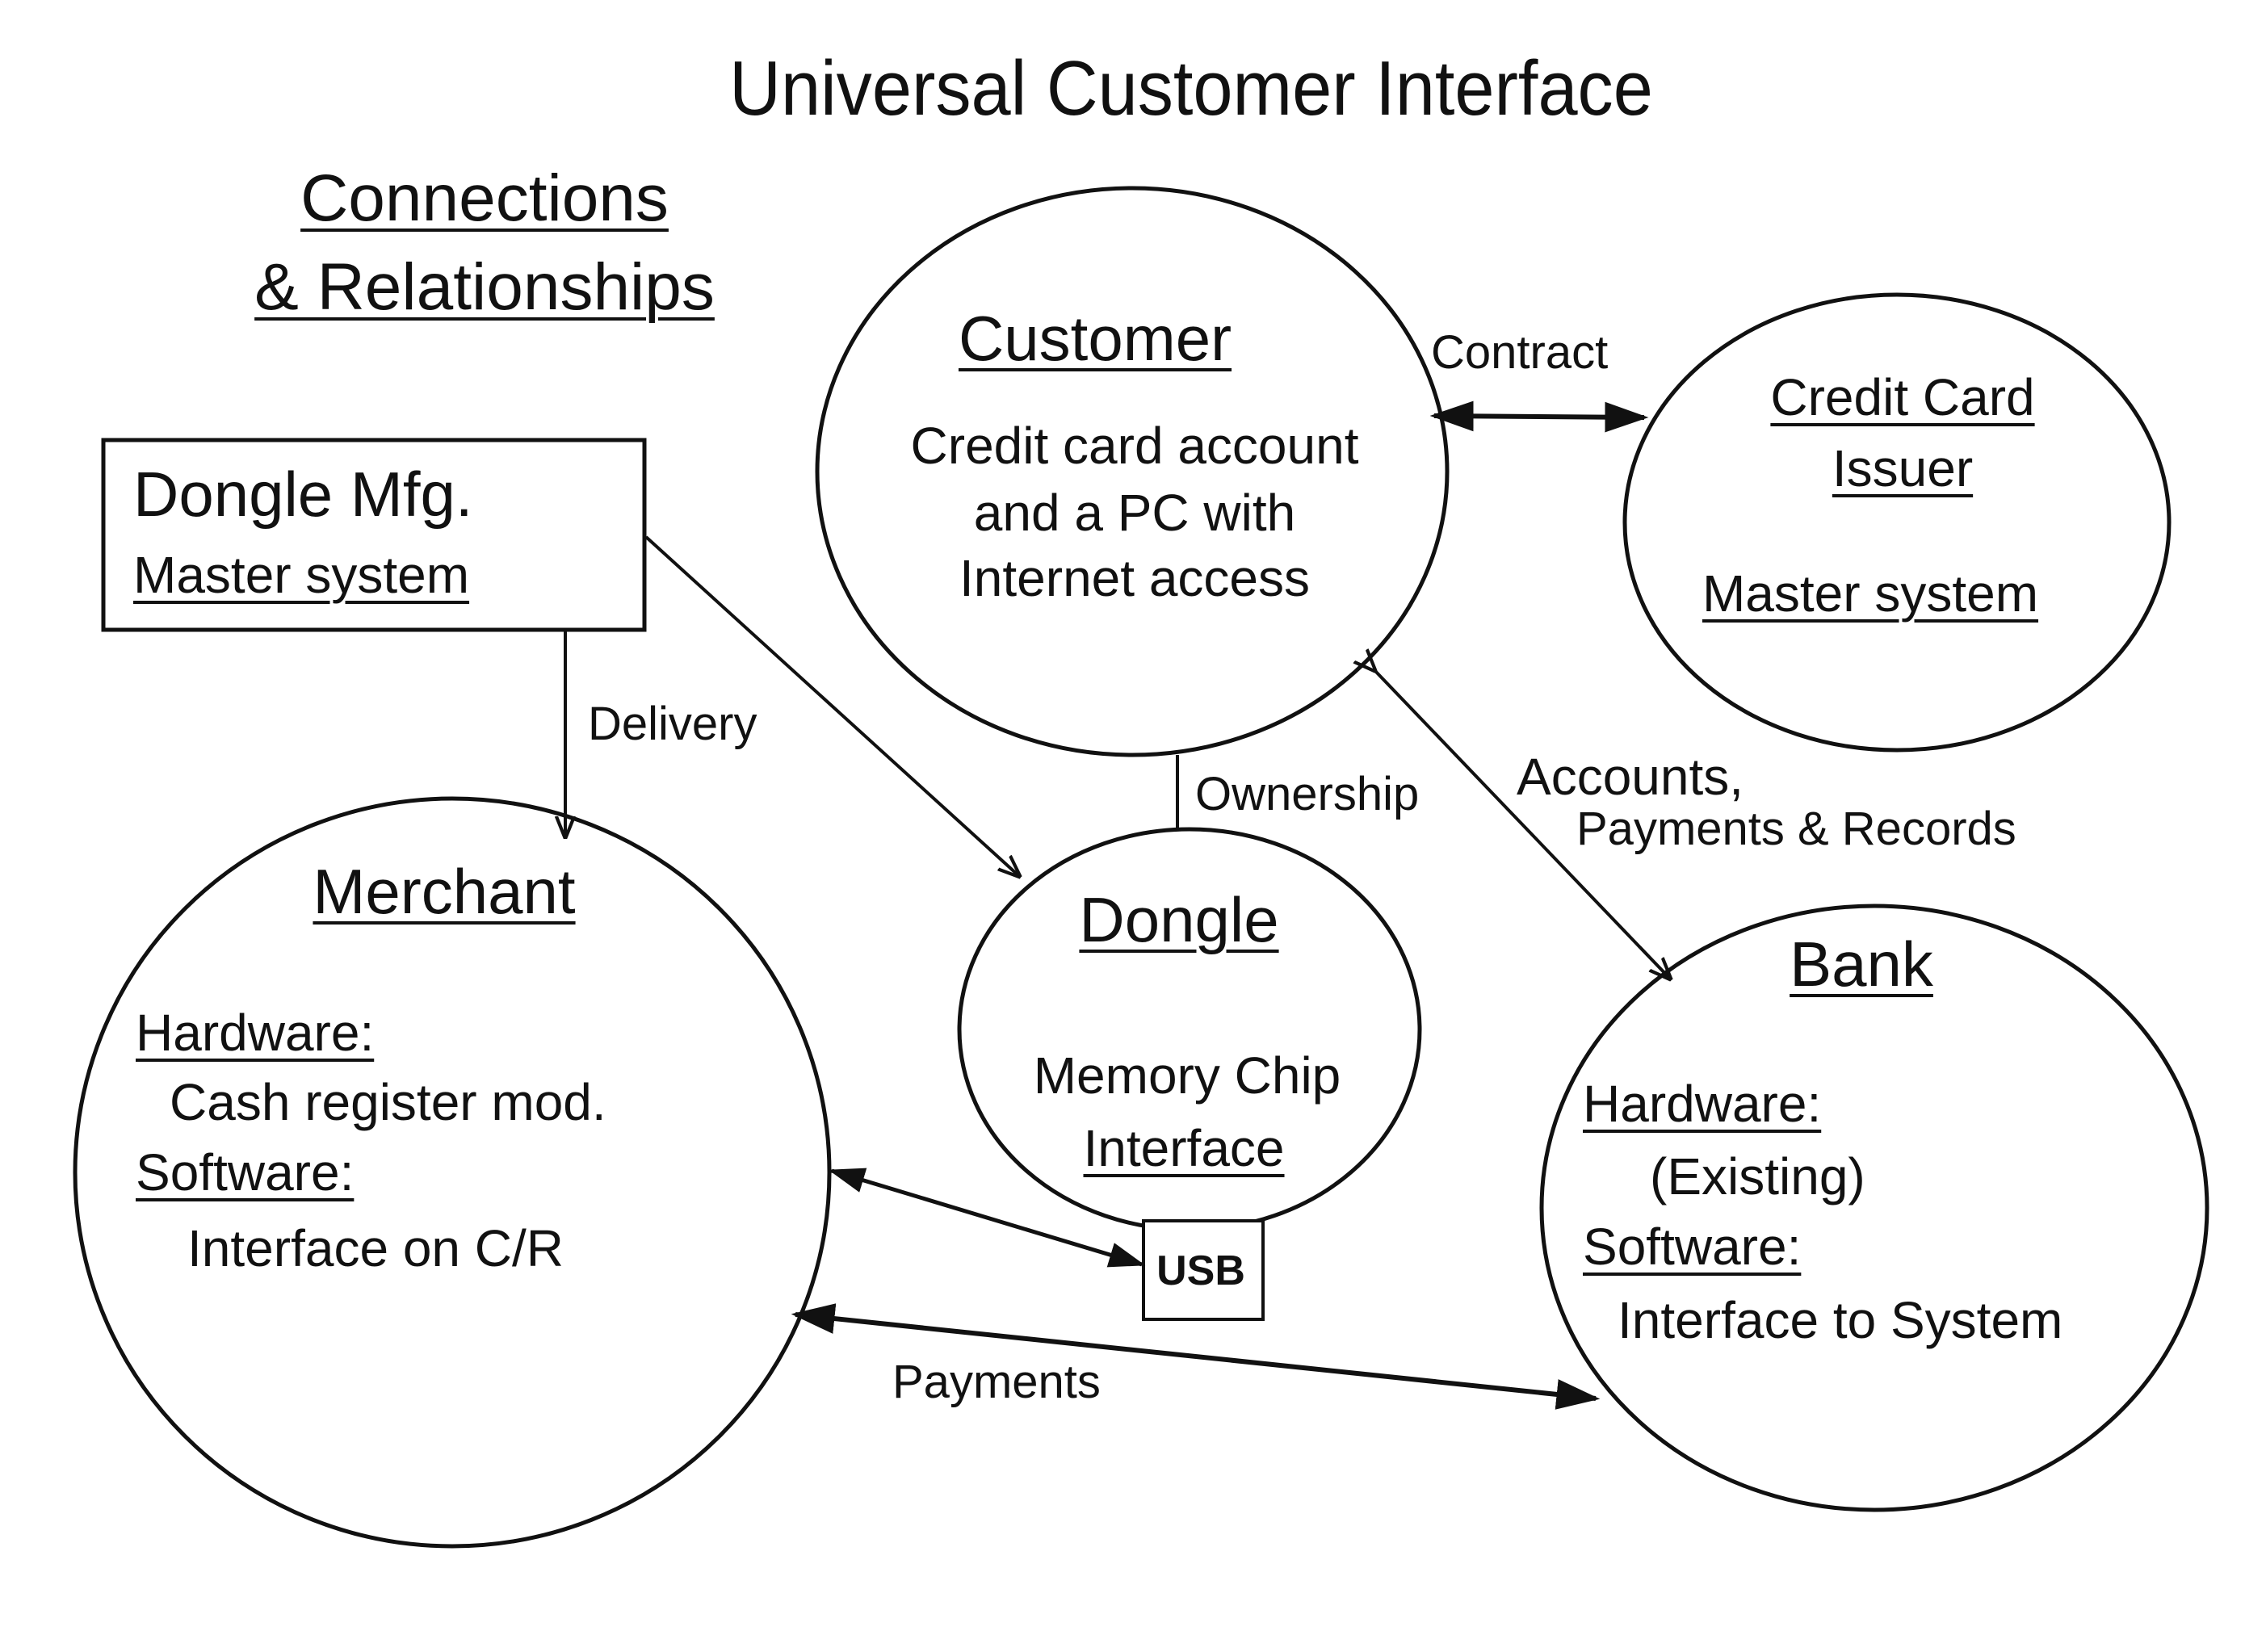 The height and width of the screenshot is (1652, 2245). I want to click on dongle-line1: Memory Chip, so click(1187, 1075).